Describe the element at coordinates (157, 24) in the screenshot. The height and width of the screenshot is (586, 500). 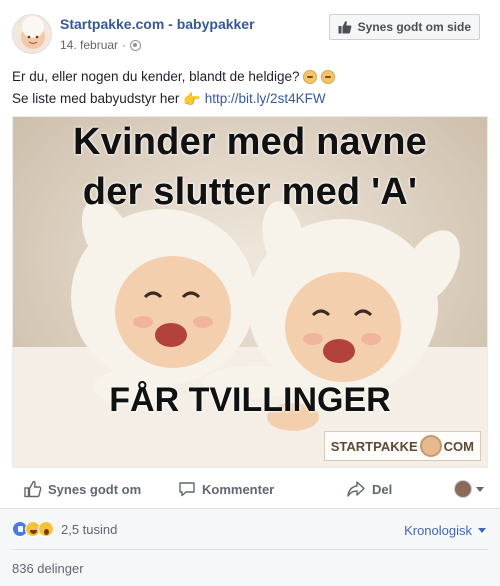
I see `page-name-link: Startpakke.com - babypakker` at that location.